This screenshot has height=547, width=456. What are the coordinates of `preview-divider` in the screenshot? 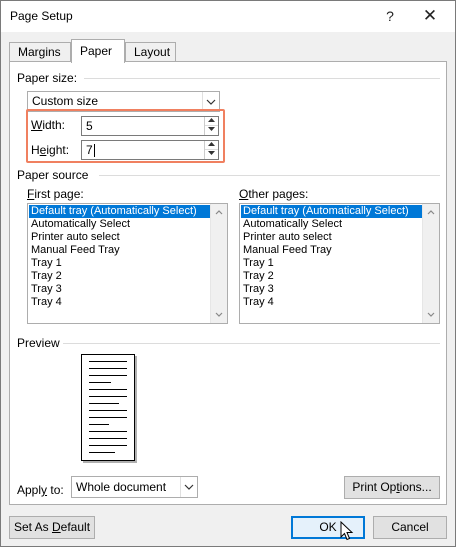 It's located at (251, 343).